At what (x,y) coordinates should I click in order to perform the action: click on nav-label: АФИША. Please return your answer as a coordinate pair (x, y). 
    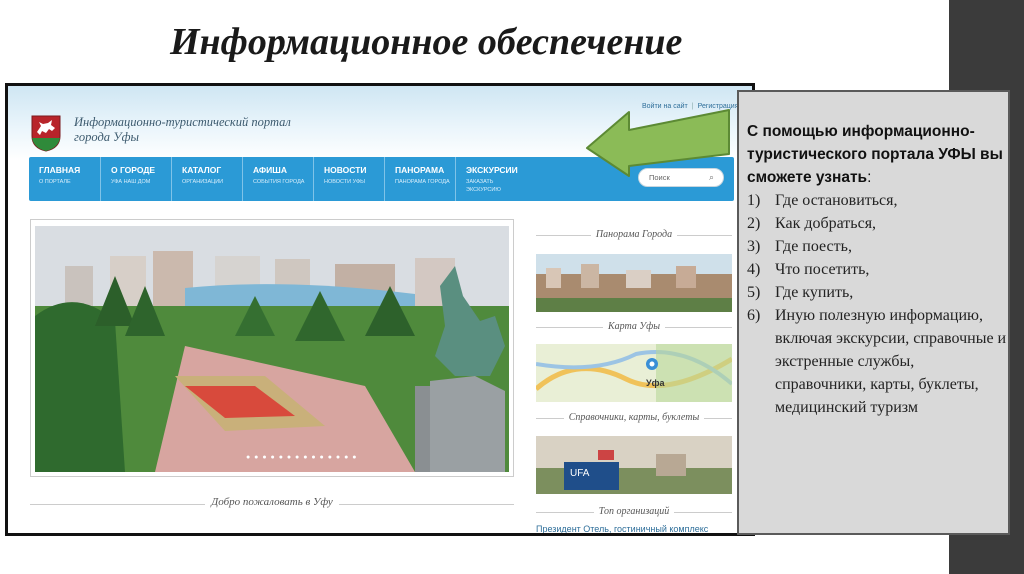
    Looking at the image, I should click on (270, 170).